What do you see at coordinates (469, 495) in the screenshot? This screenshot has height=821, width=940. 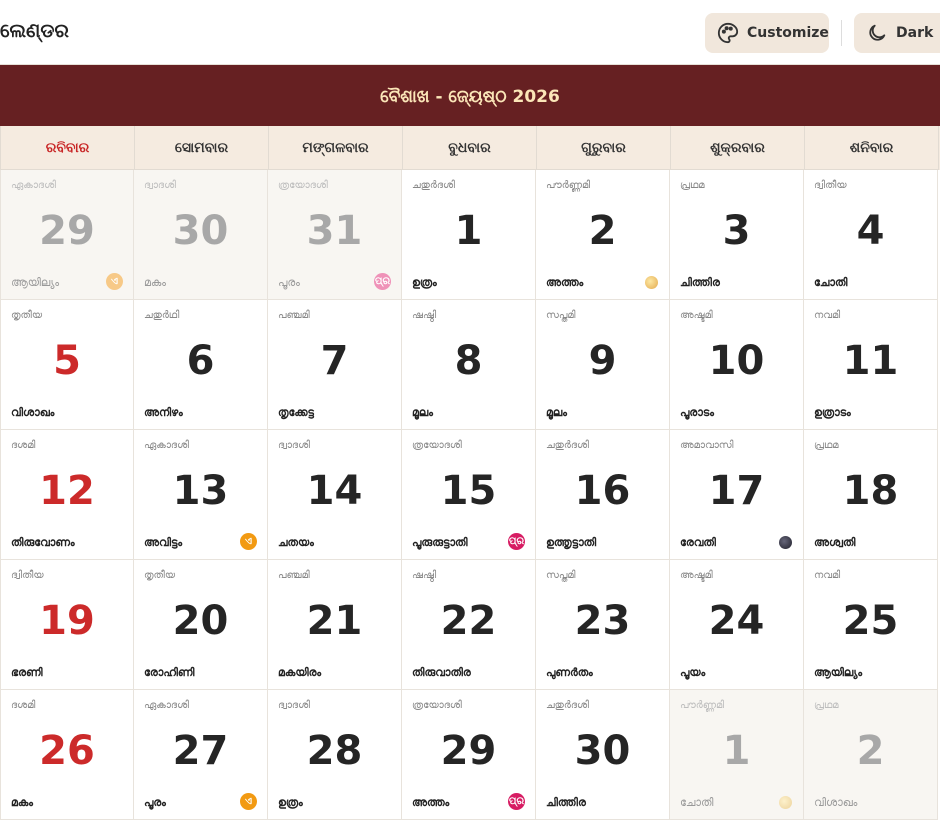 I see `day-cell: ത്രയോദശി 15 പൂരുരുട്ടാതി ପ୍ର` at bounding box center [469, 495].